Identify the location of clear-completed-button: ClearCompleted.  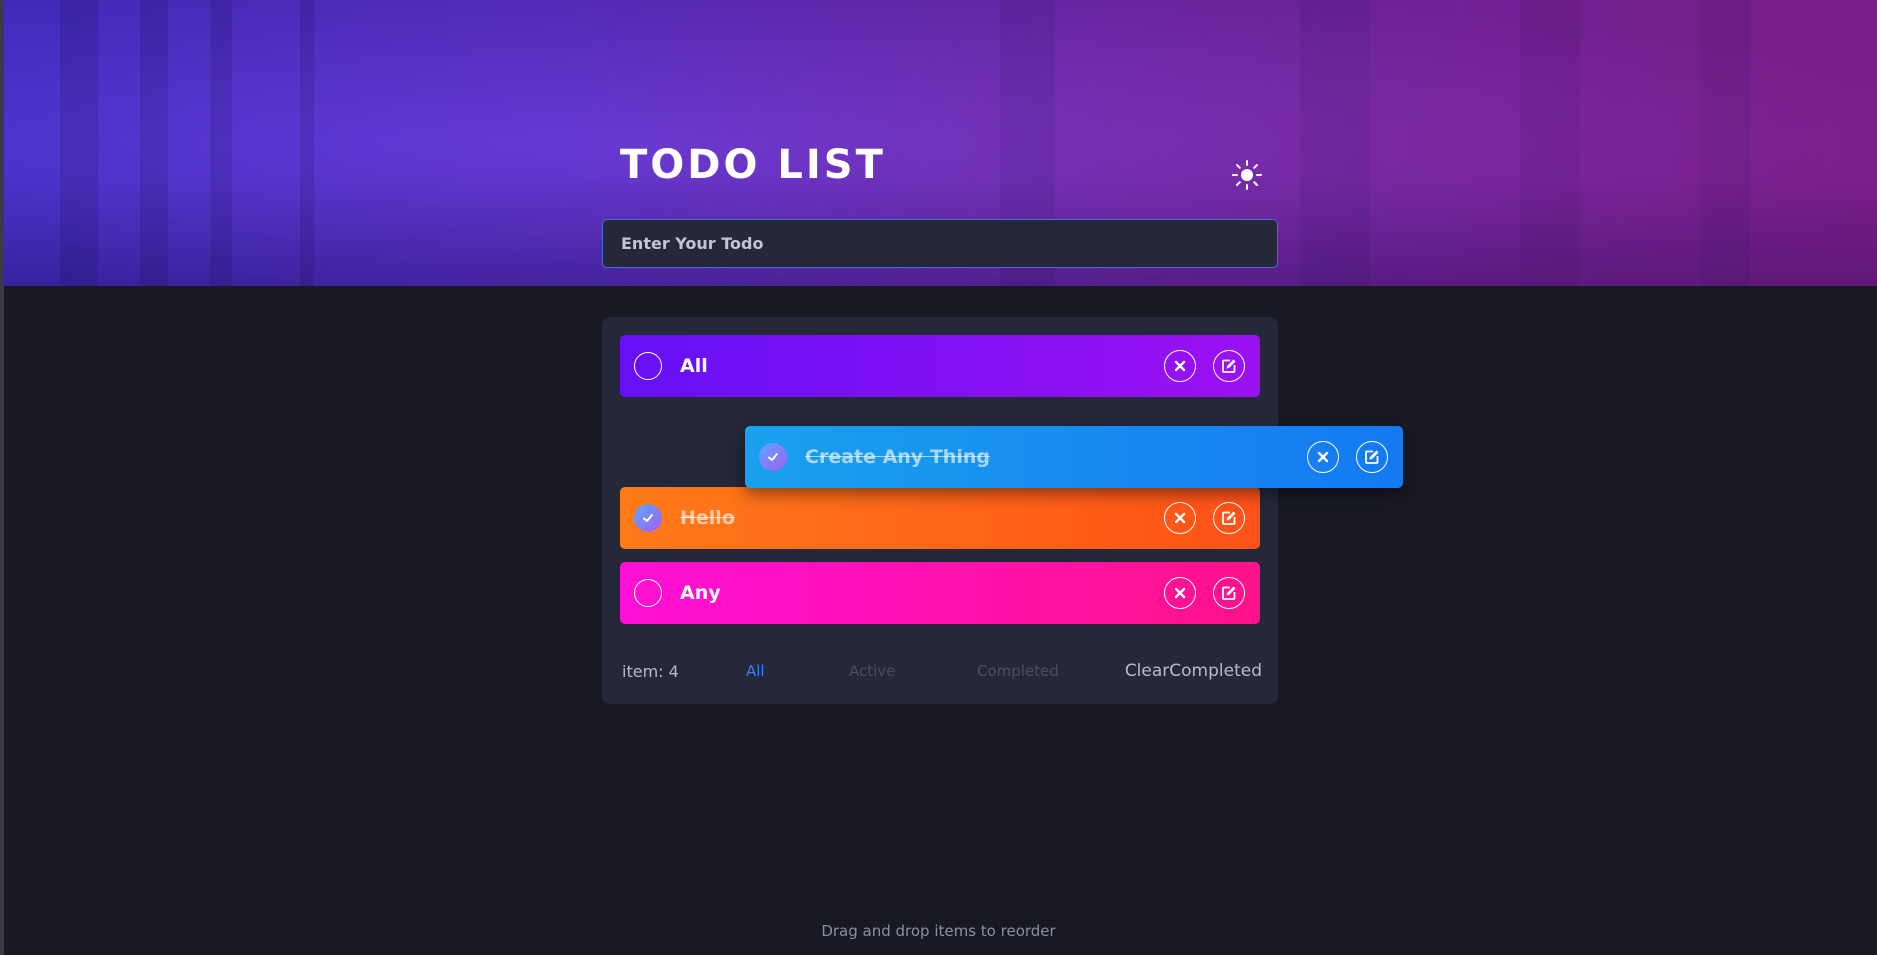
(1193, 671).